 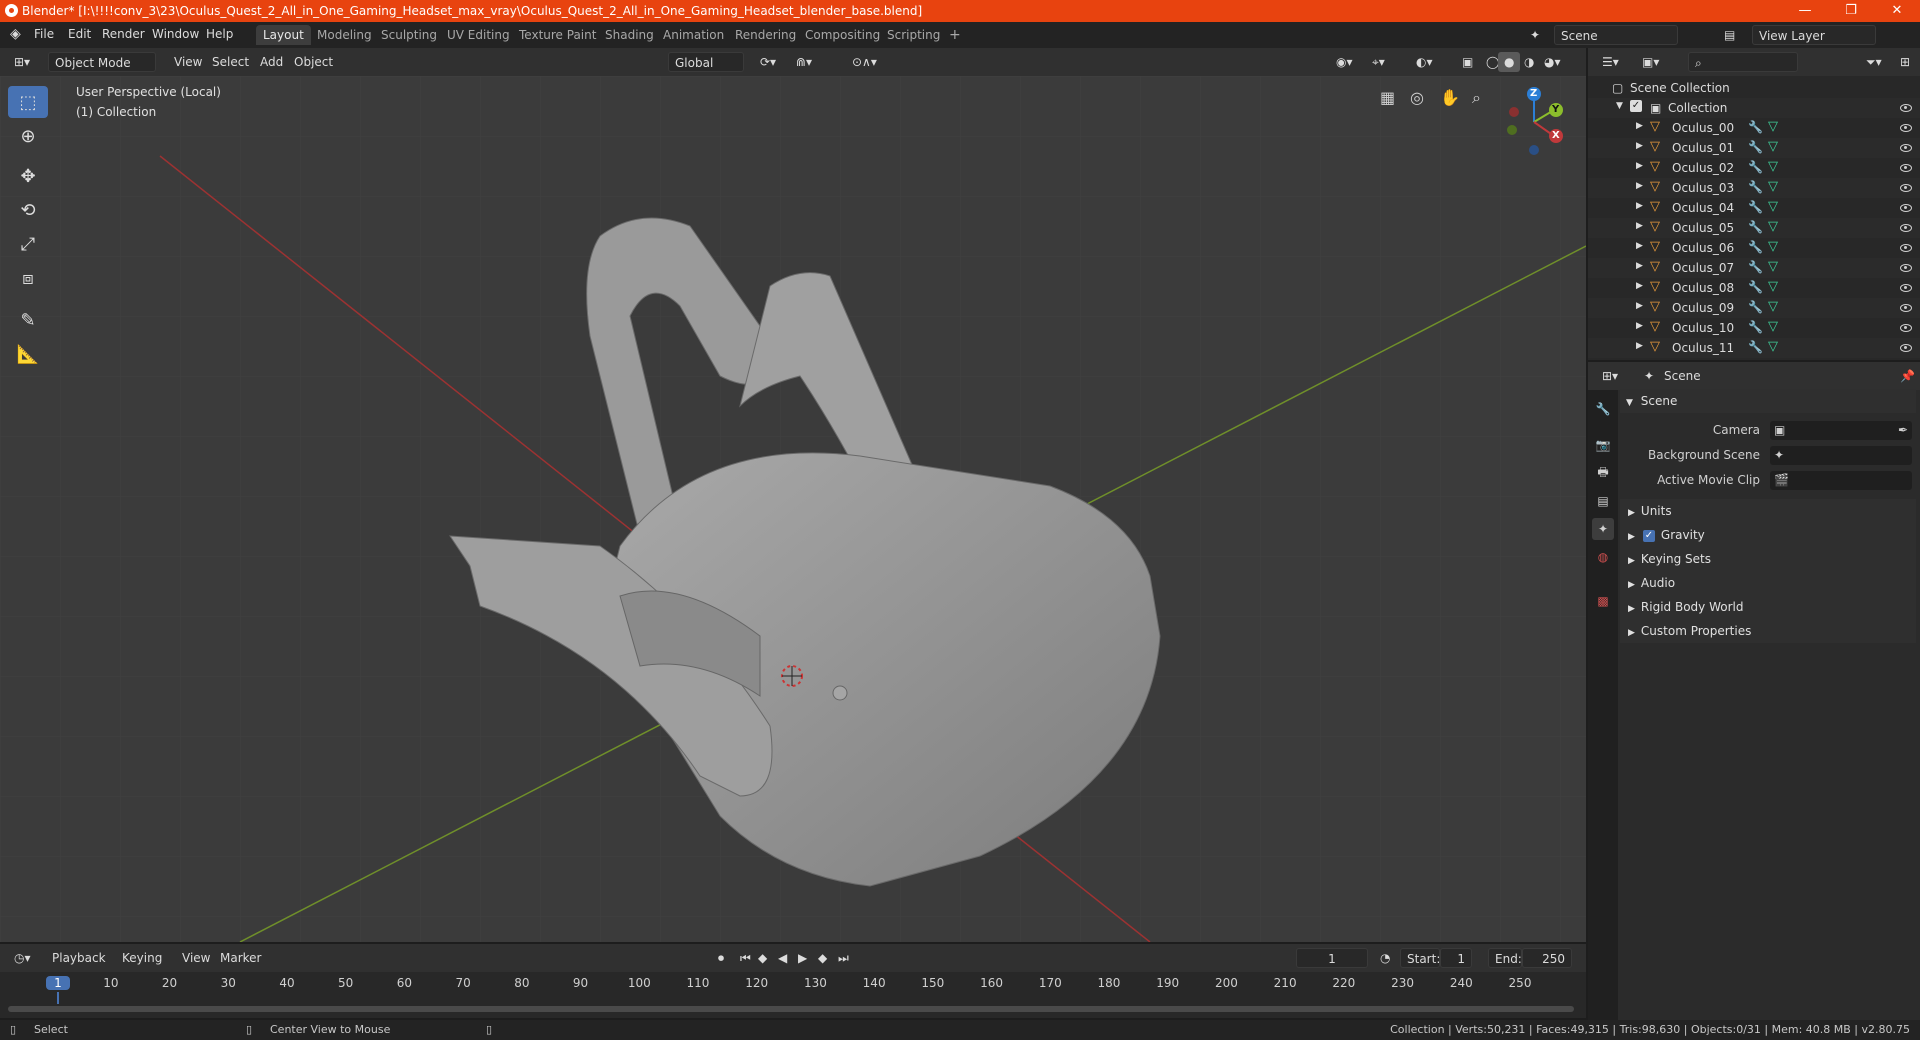 I want to click on tab-compositing: Compositing, so click(x=842, y=35).